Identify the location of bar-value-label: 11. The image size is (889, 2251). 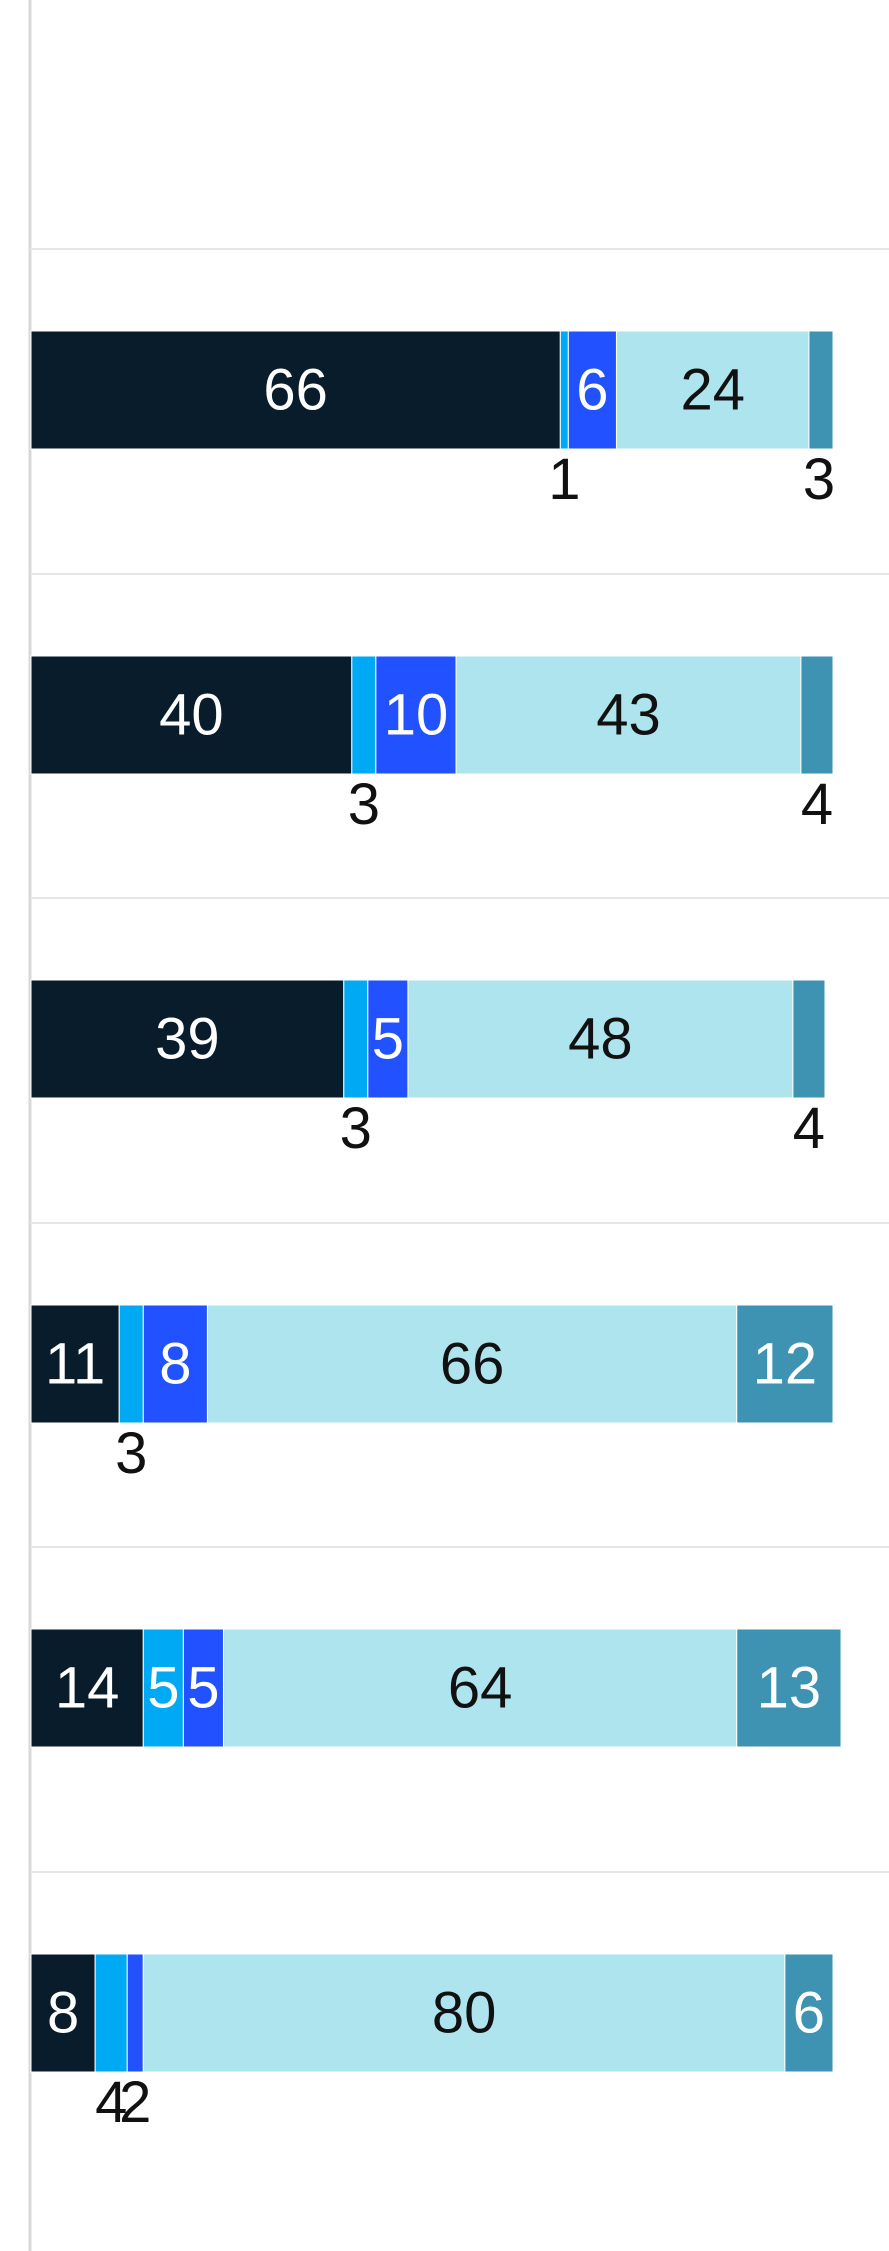
(75, 1363).